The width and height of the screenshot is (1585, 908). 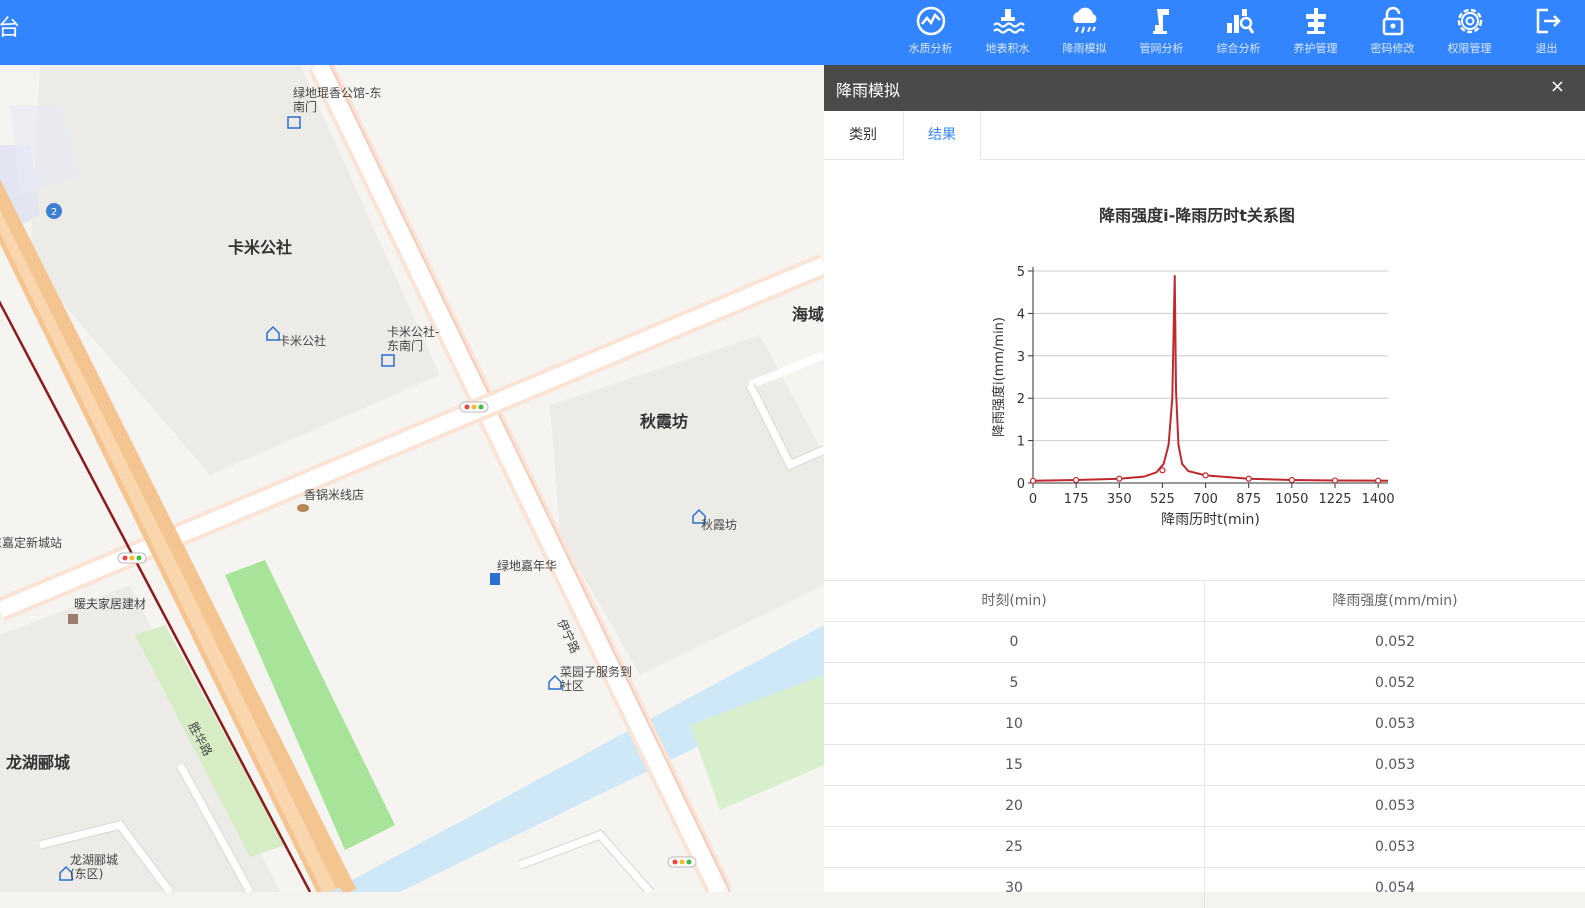 I want to click on cell-time: 0, so click(x=1014, y=642).